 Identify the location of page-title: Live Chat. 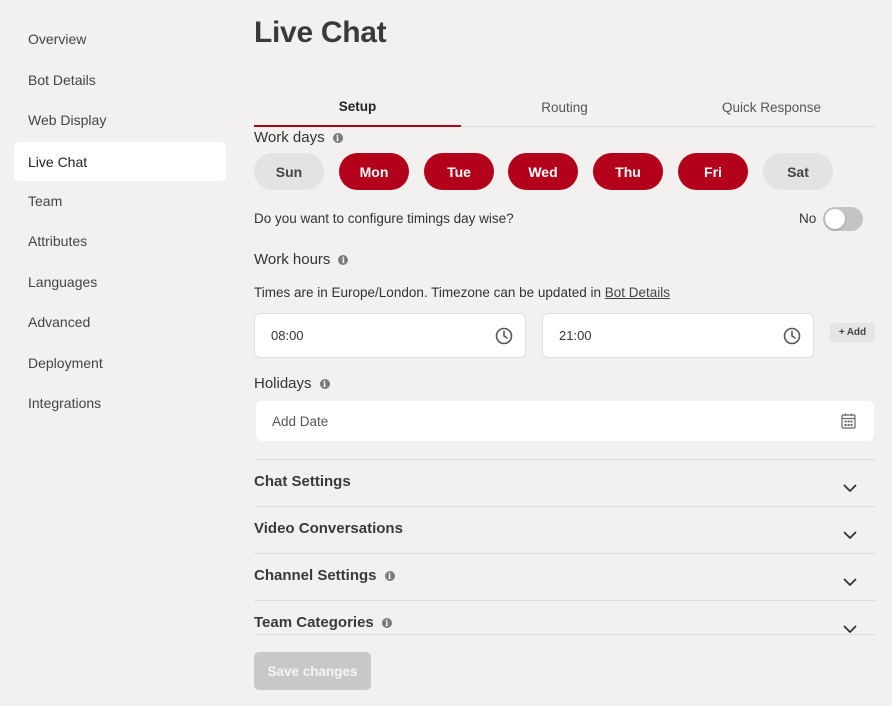
(320, 32).